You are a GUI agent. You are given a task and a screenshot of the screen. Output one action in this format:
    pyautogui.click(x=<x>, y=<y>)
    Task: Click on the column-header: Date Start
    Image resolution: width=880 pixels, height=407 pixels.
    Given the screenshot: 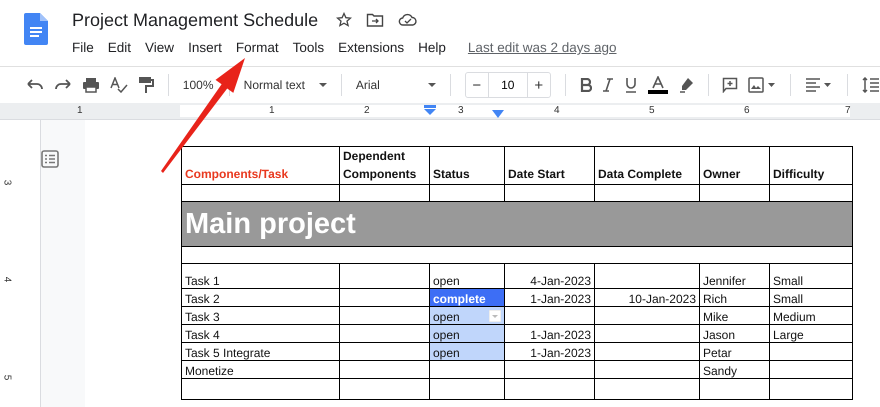 What is the action you would take?
    pyautogui.click(x=549, y=165)
    